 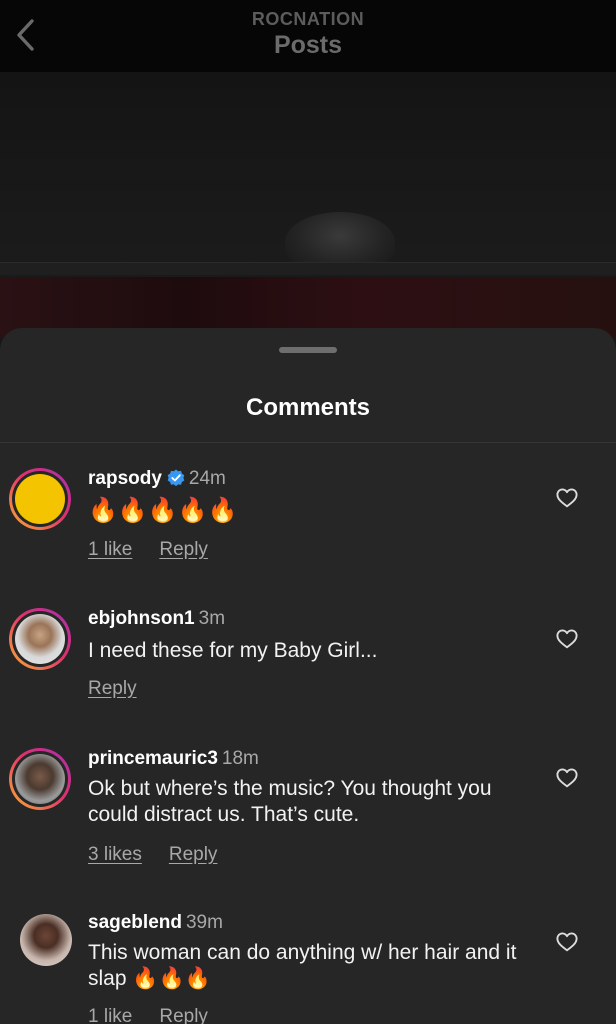 I want to click on comments-title: Comments, so click(x=308, y=407).